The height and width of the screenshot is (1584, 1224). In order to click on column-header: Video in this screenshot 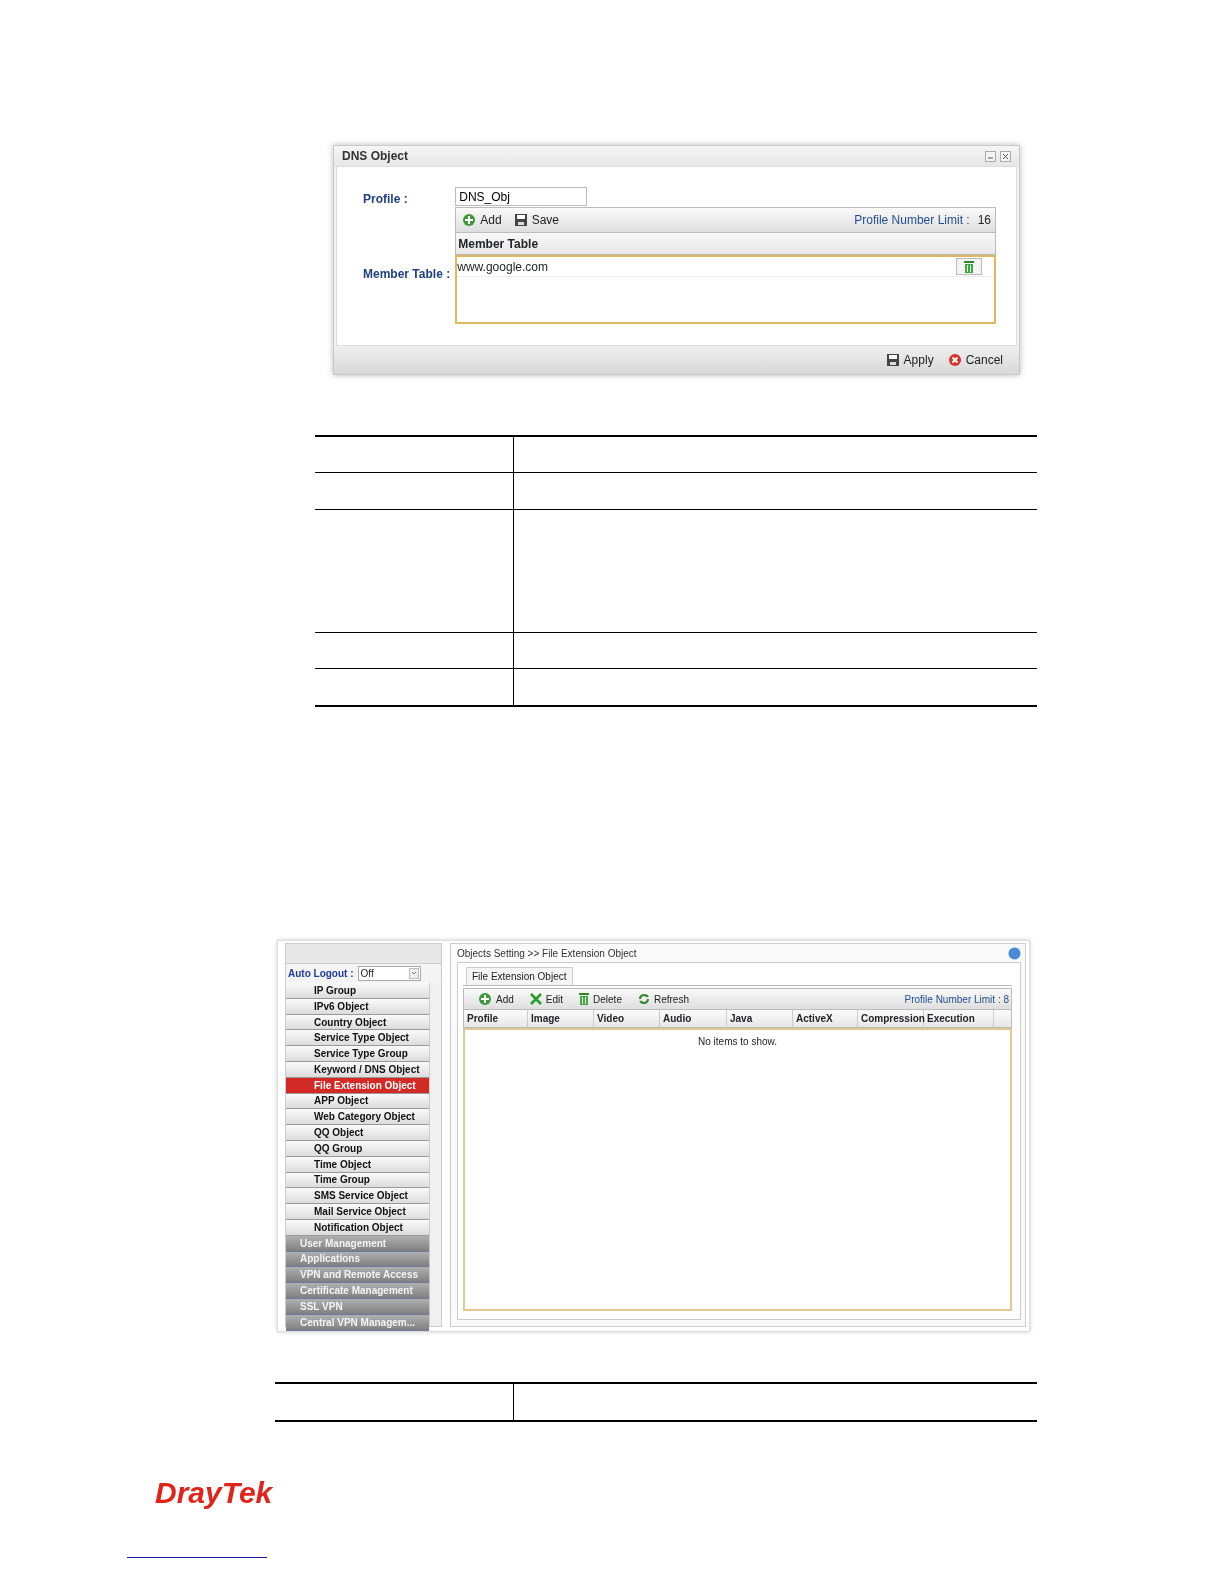, I will do `click(627, 1018)`.